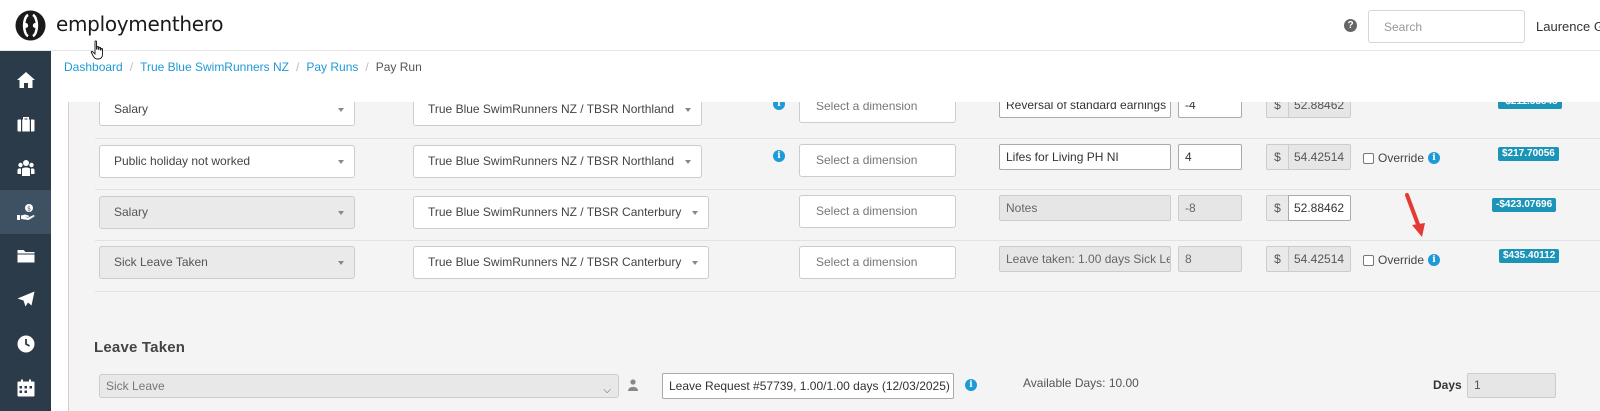 This screenshot has height=411, width=1600. What do you see at coordinates (135, 386) in the screenshot?
I see `leave-type-value: Sick Leave` at bounding box center [135, 386].